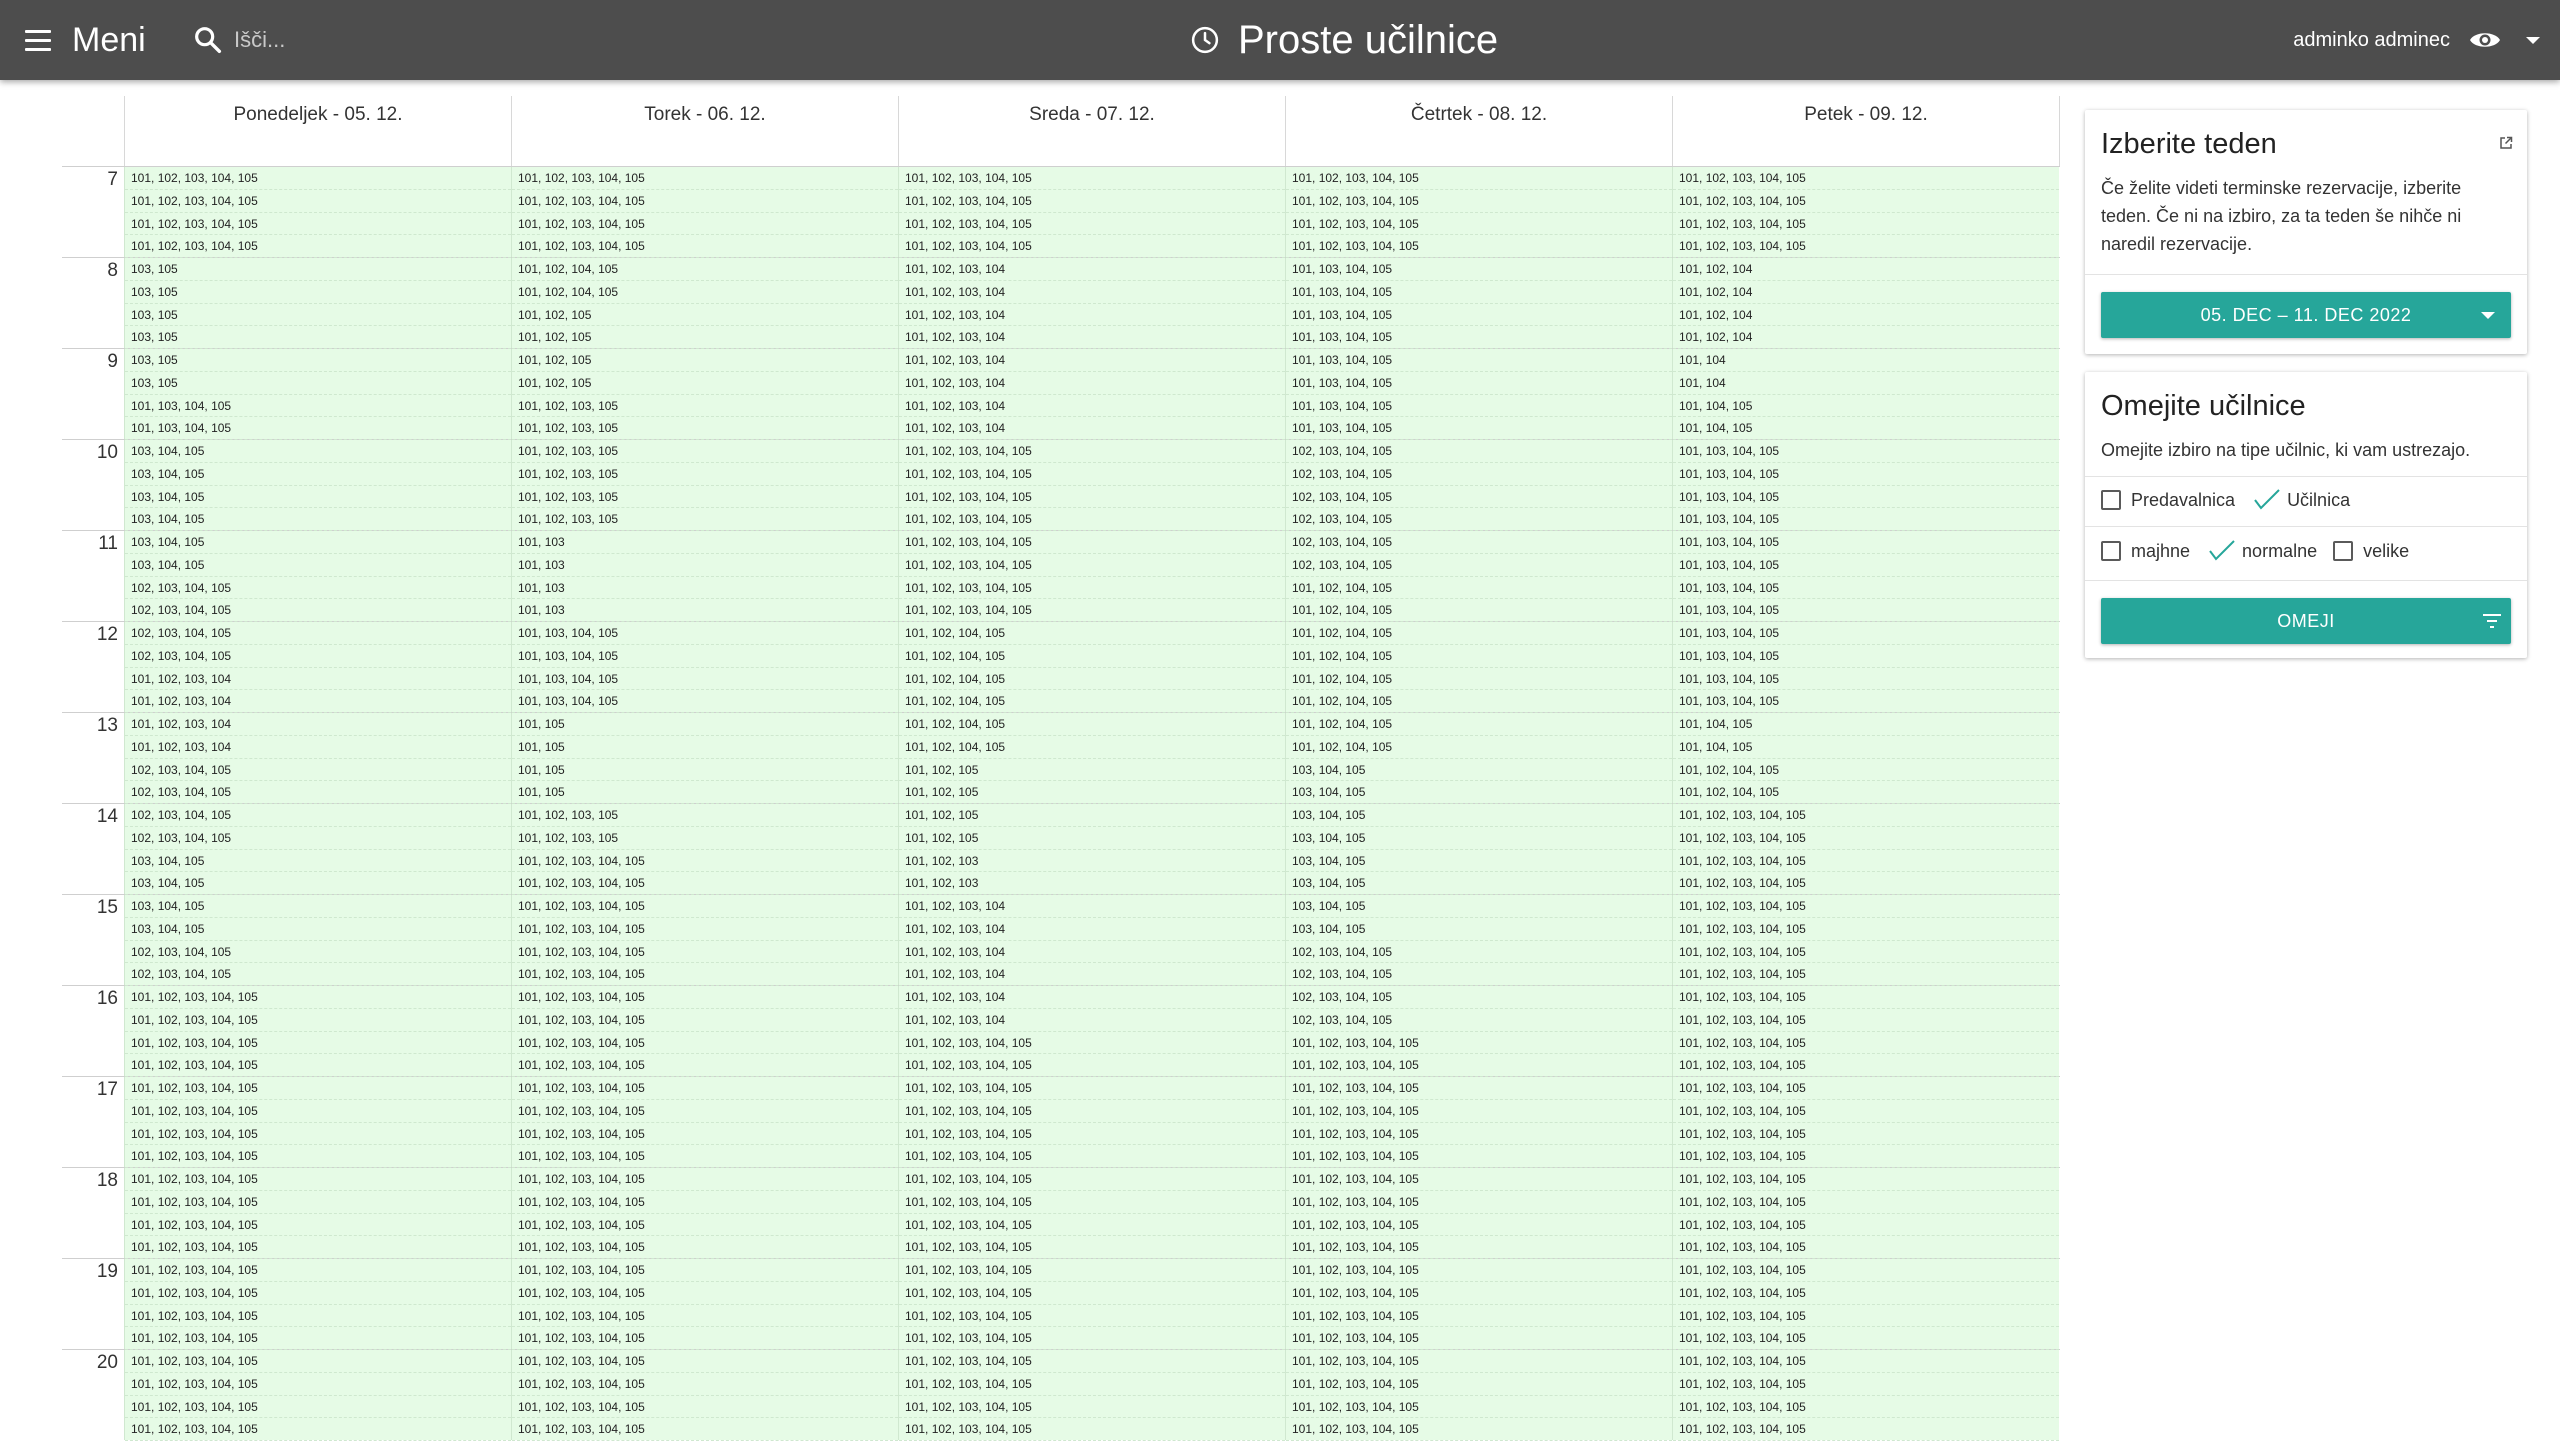  I want to click on search-icon, so click(208, 40).